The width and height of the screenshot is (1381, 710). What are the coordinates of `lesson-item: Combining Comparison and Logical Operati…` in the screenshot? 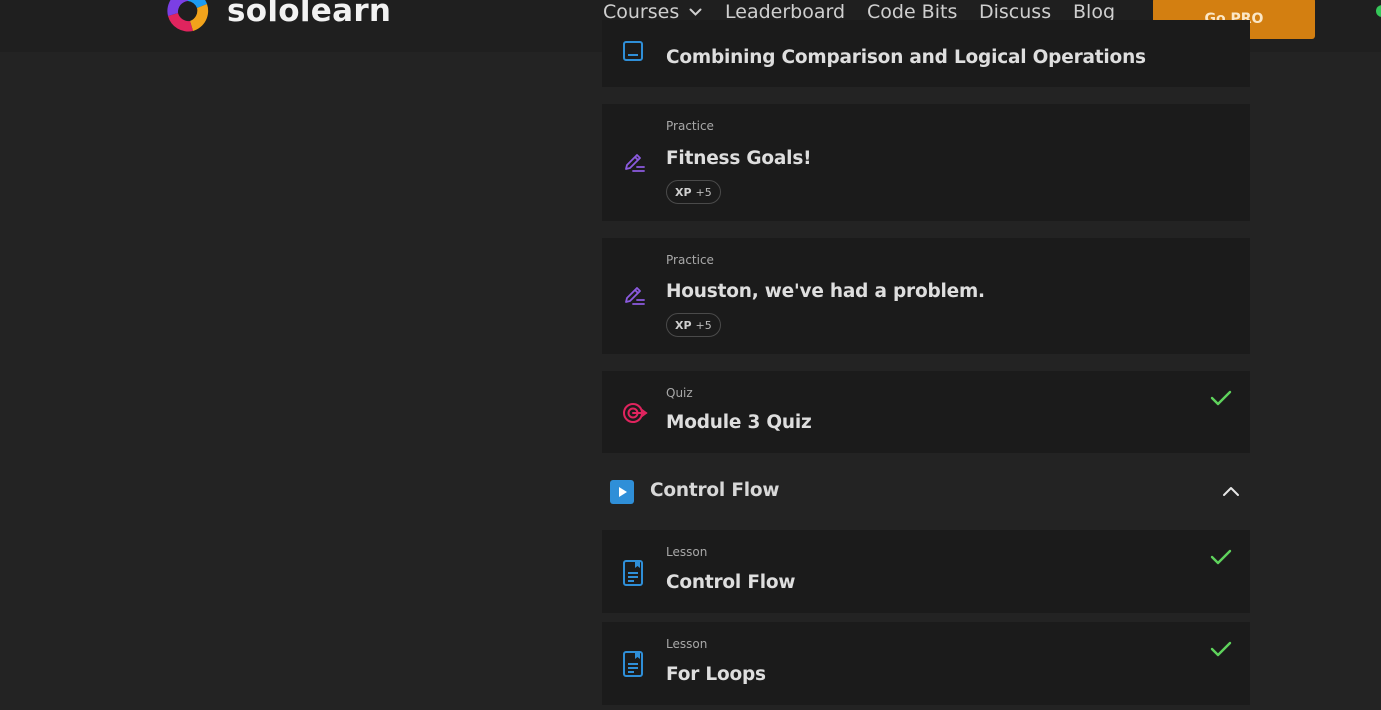 It's located at (926, 53).